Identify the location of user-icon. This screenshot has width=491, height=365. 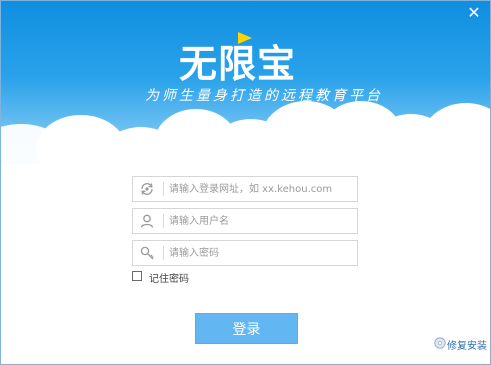
(147, 221).